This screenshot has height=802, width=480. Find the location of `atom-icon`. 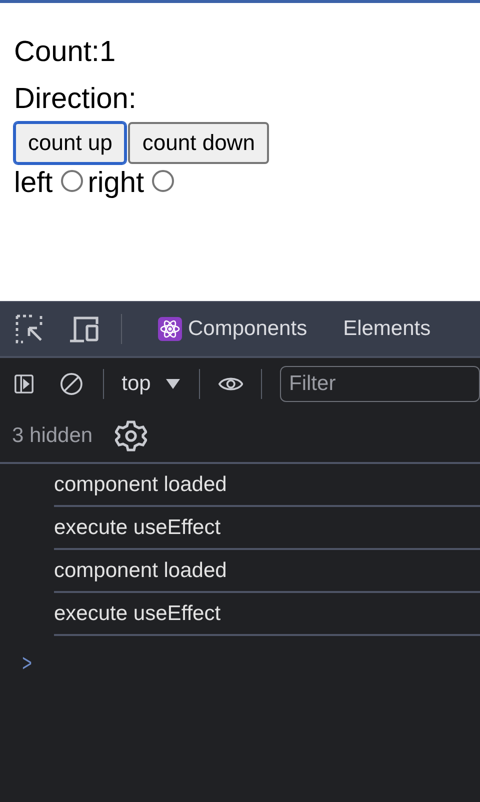

atom-icon is located at coordinates (170, 329).